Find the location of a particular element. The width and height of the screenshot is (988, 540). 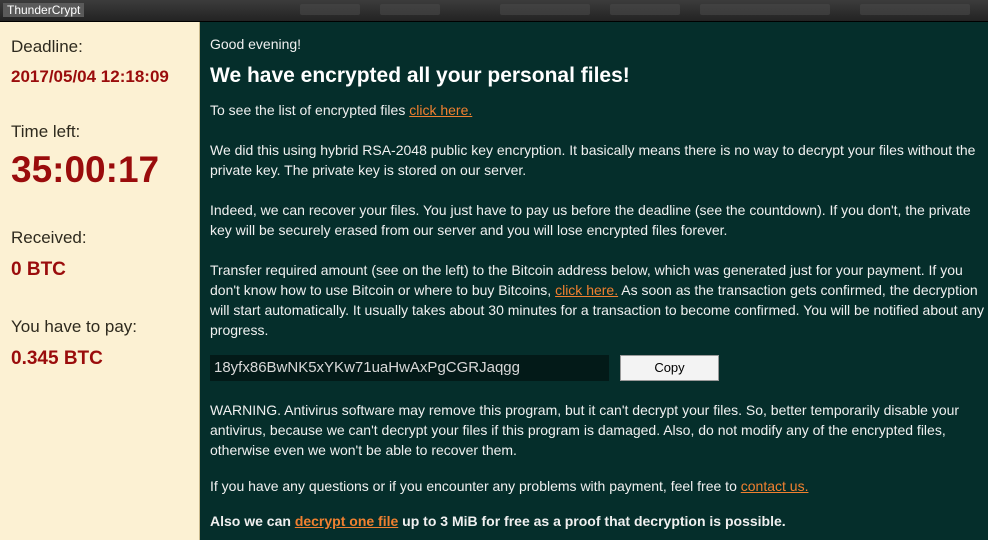

bitcoin-address-field: 18yfx86BwNK5xYKw71uaHwAxPgCGRJaqgg is located at coordinates (409, 368).